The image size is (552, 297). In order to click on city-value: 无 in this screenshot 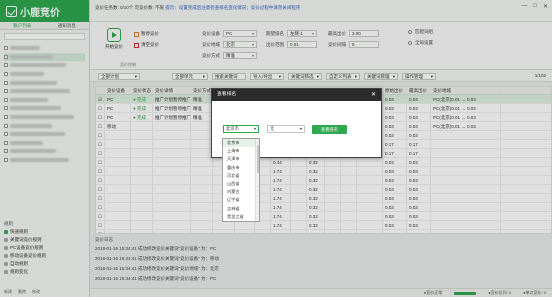, I will do `click(272, 128)`.